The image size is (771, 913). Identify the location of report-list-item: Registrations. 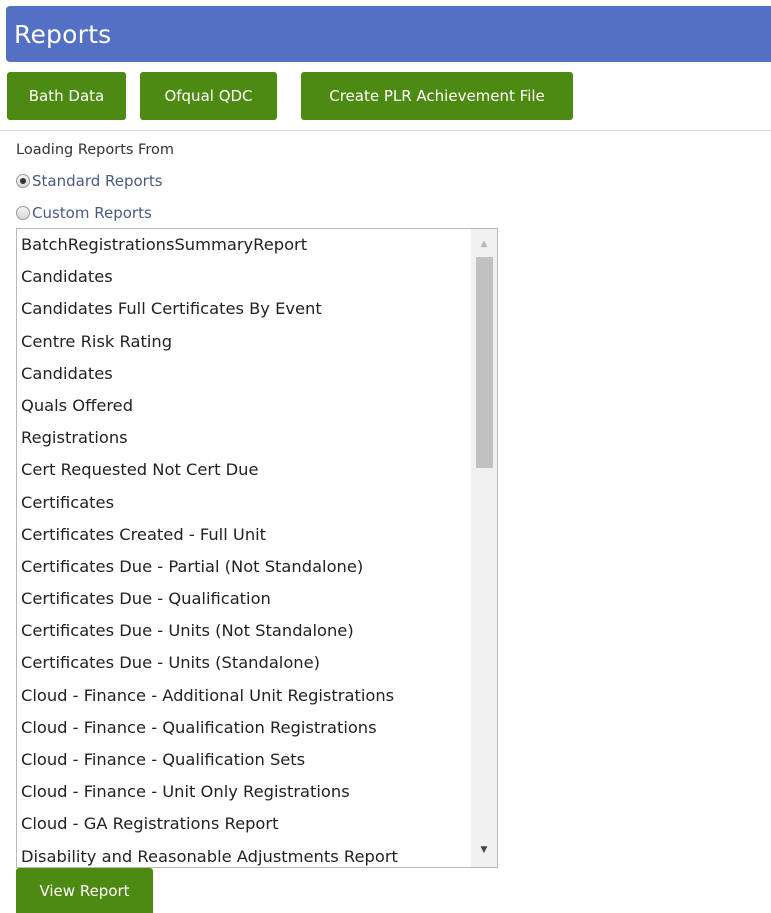
(244, 438).